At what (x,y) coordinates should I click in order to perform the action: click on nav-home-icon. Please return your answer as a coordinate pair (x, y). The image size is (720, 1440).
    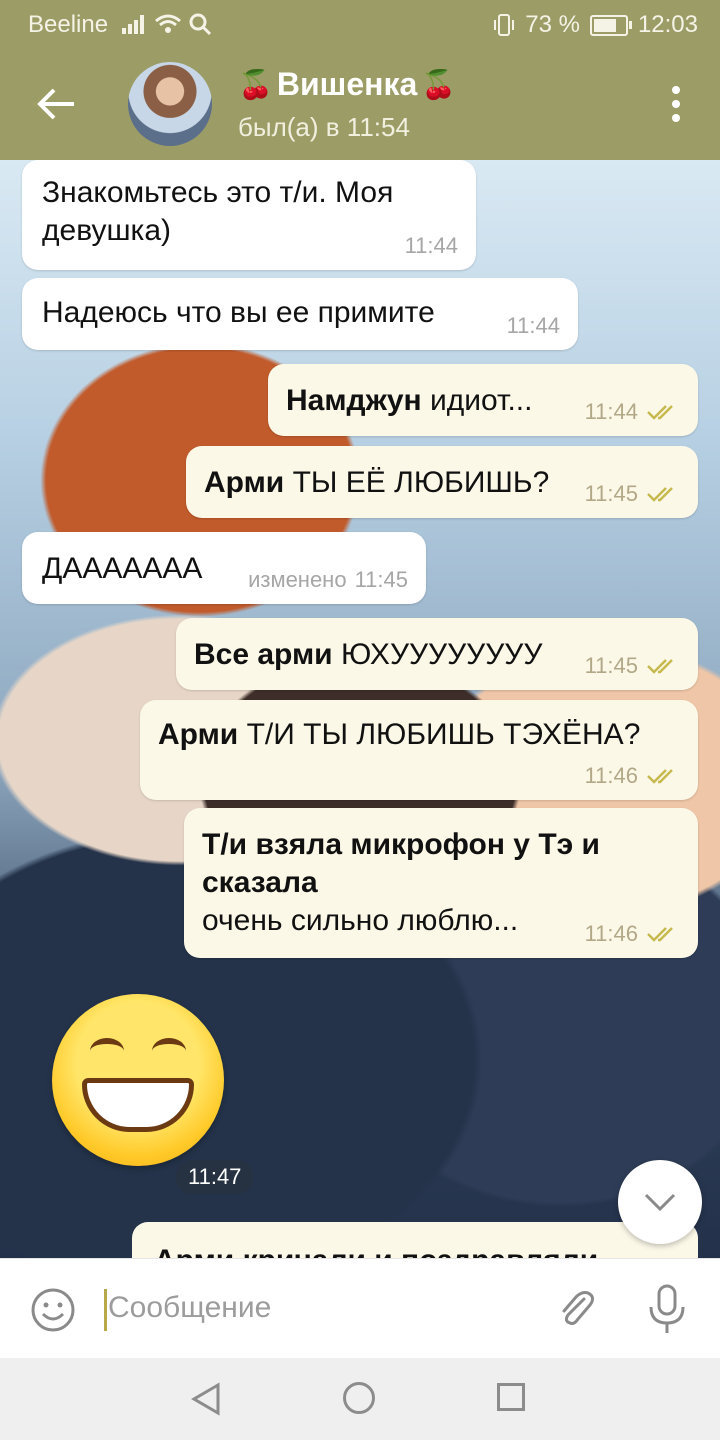
    Looking at the image, I should click on (359, 1398).